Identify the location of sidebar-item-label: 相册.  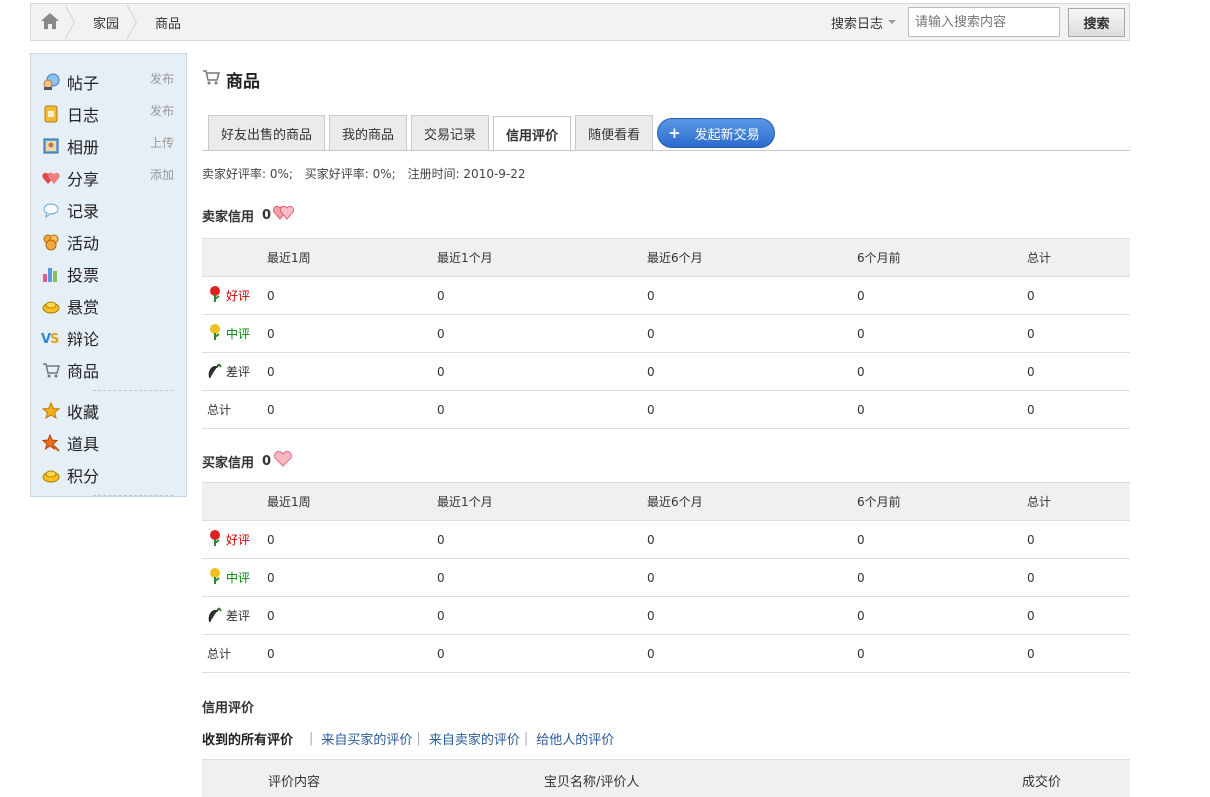
(83, 147).